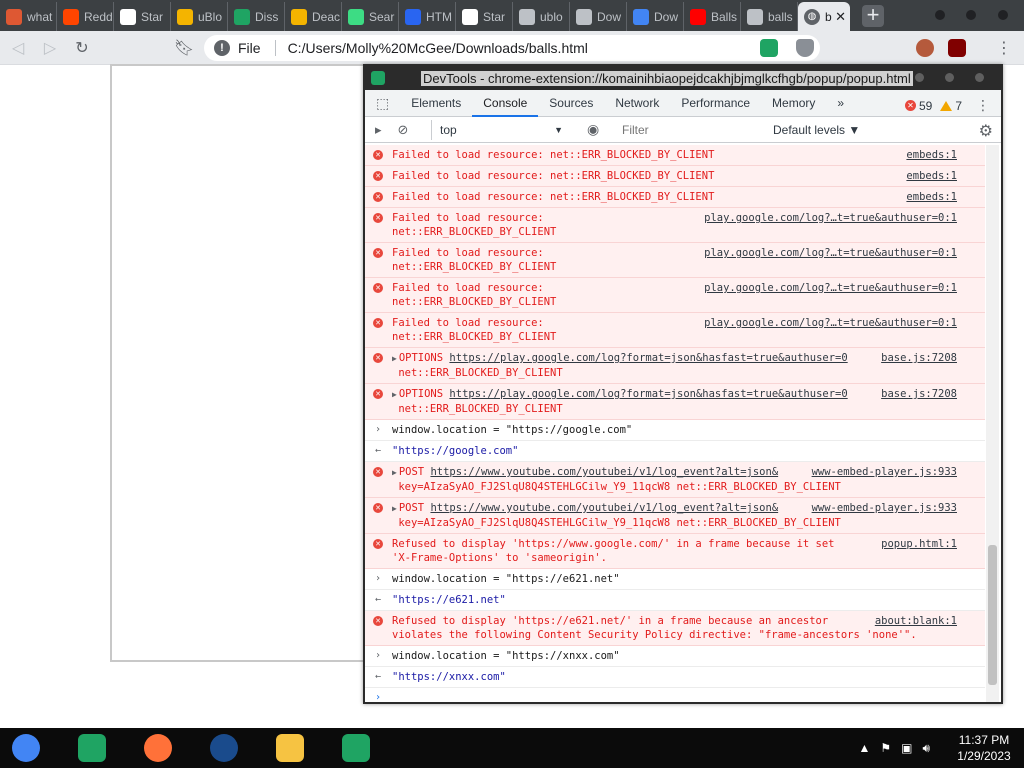  I want to click on result-arrow-icon: ←, so click(378, 450).